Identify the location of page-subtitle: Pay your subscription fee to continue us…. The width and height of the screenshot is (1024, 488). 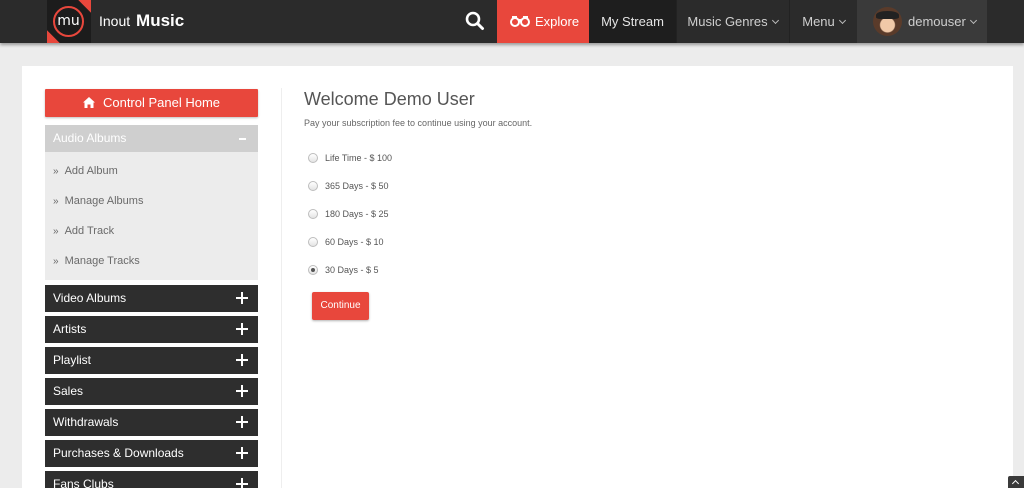
(418, 123).